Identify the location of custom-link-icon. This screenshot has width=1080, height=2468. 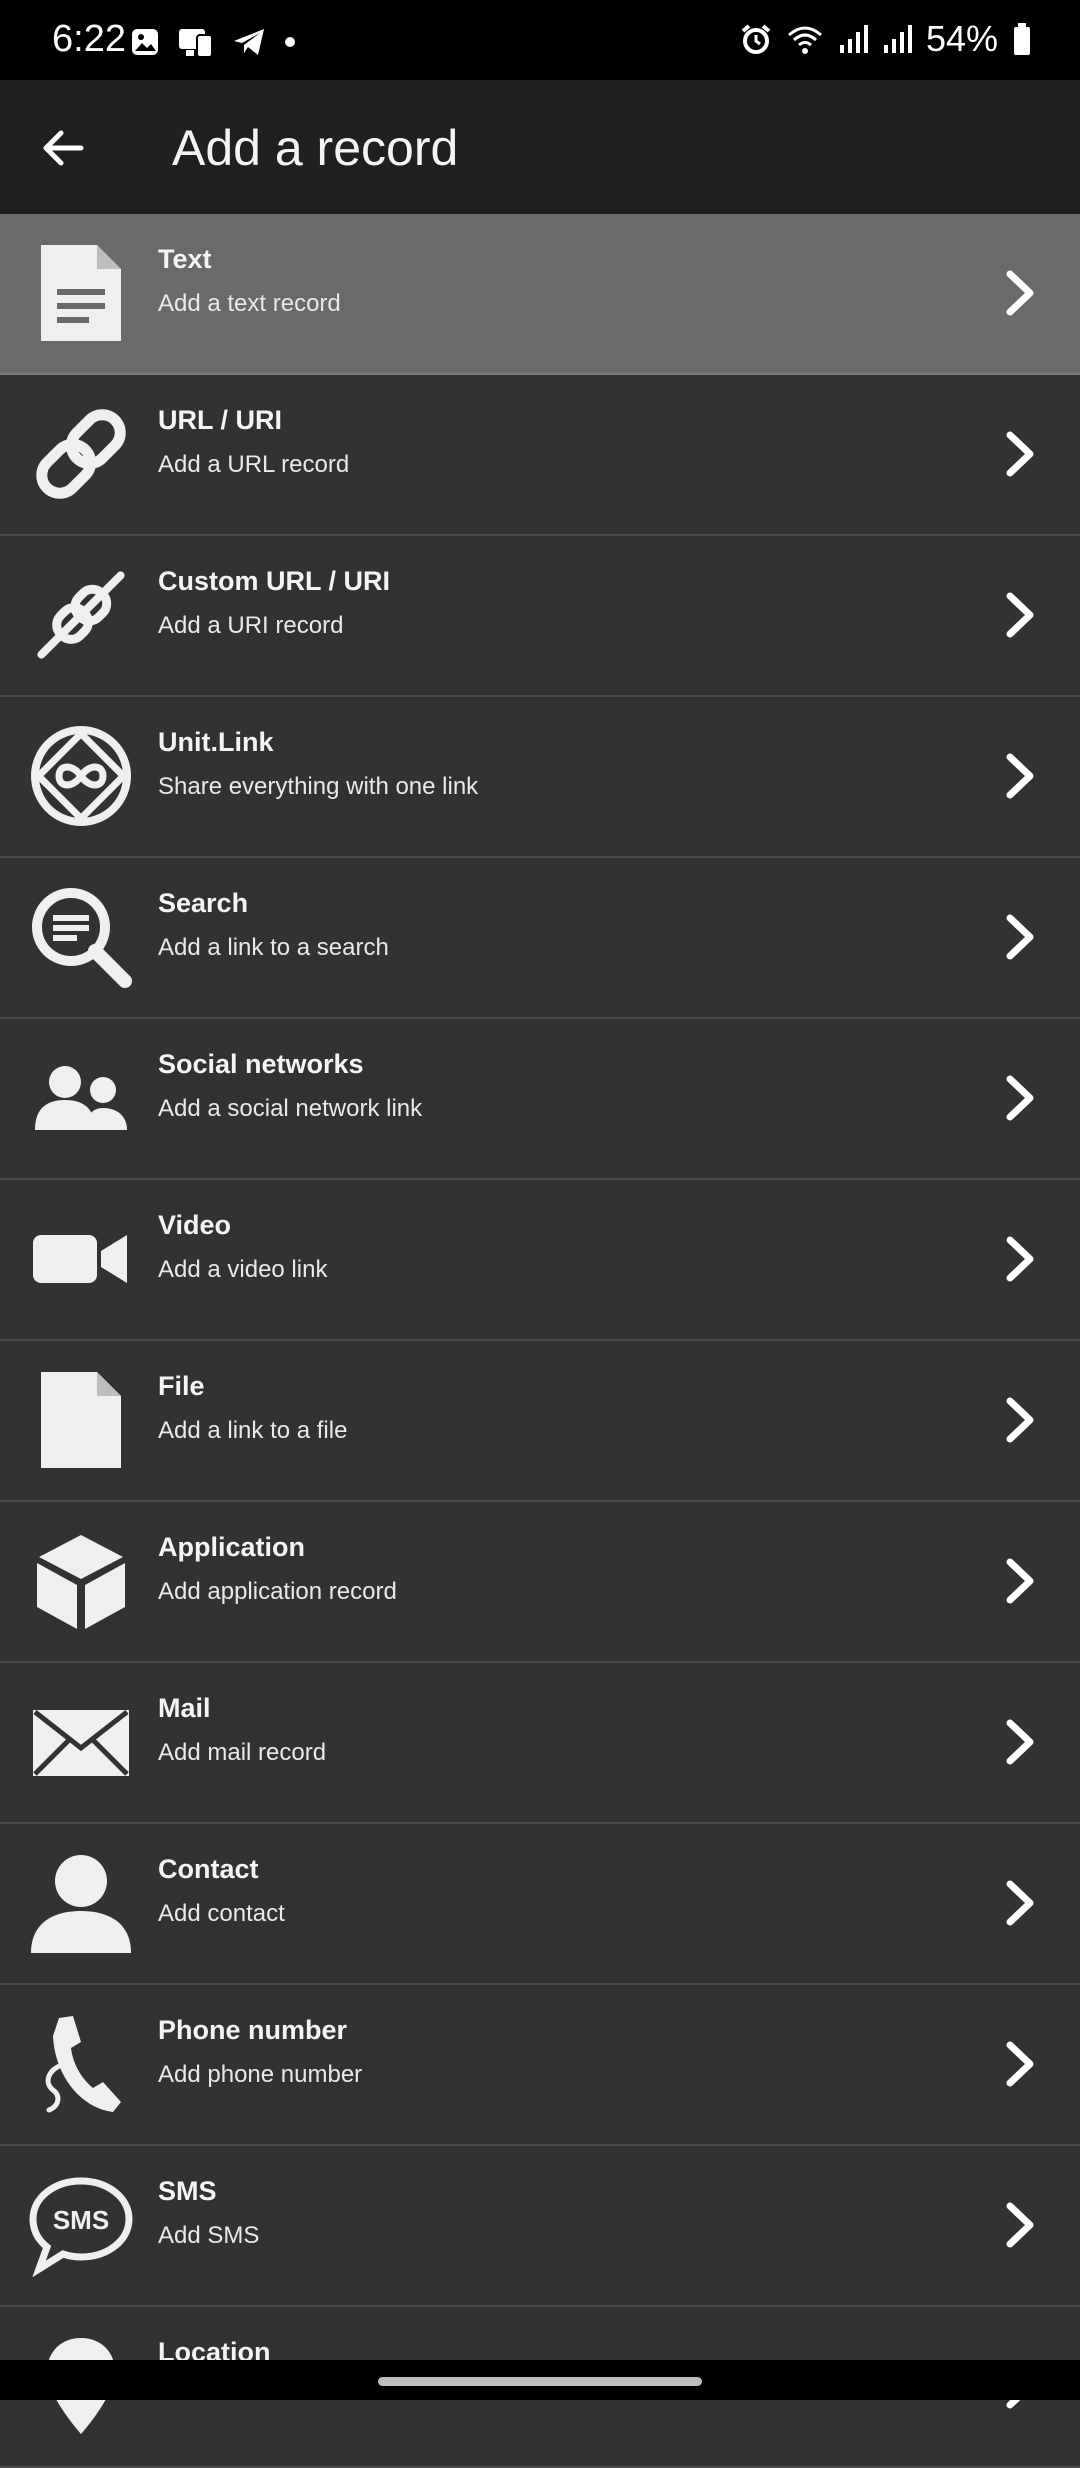
(81, 615).